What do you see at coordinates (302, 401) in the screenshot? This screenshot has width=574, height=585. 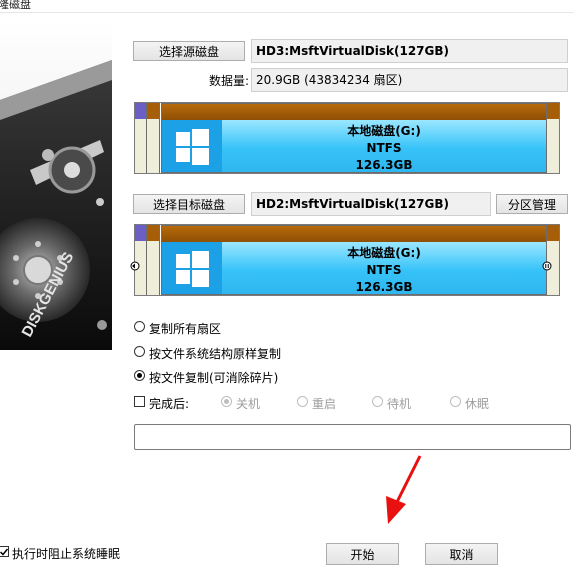 I see `restart-radio` at bounding box center [302, 401].